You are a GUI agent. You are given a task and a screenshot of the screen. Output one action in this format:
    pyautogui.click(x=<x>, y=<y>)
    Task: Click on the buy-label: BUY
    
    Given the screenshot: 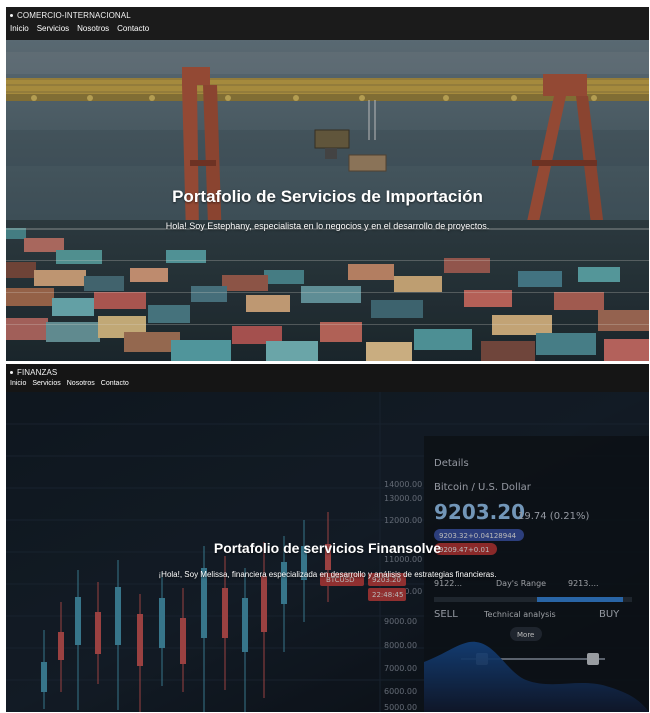 What is the action you would take?
    pyautogui.click(x=609, y=614)
    